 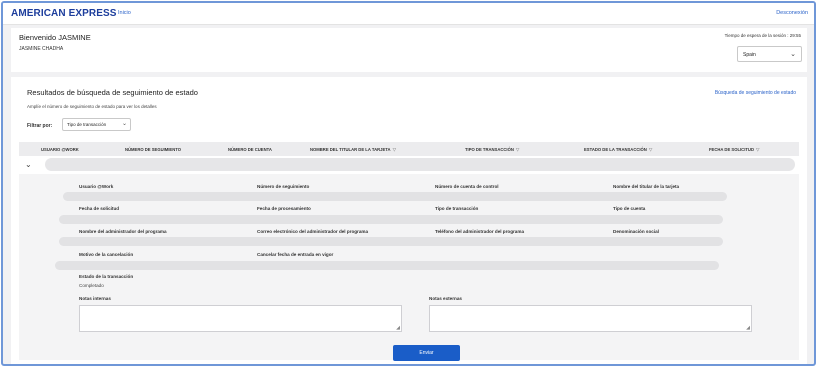 What do you see at coordinates (55, 37) in the screenshot?
I see `welcome-title: Bienvenido JASMINE` at bounding box center [55, 37].